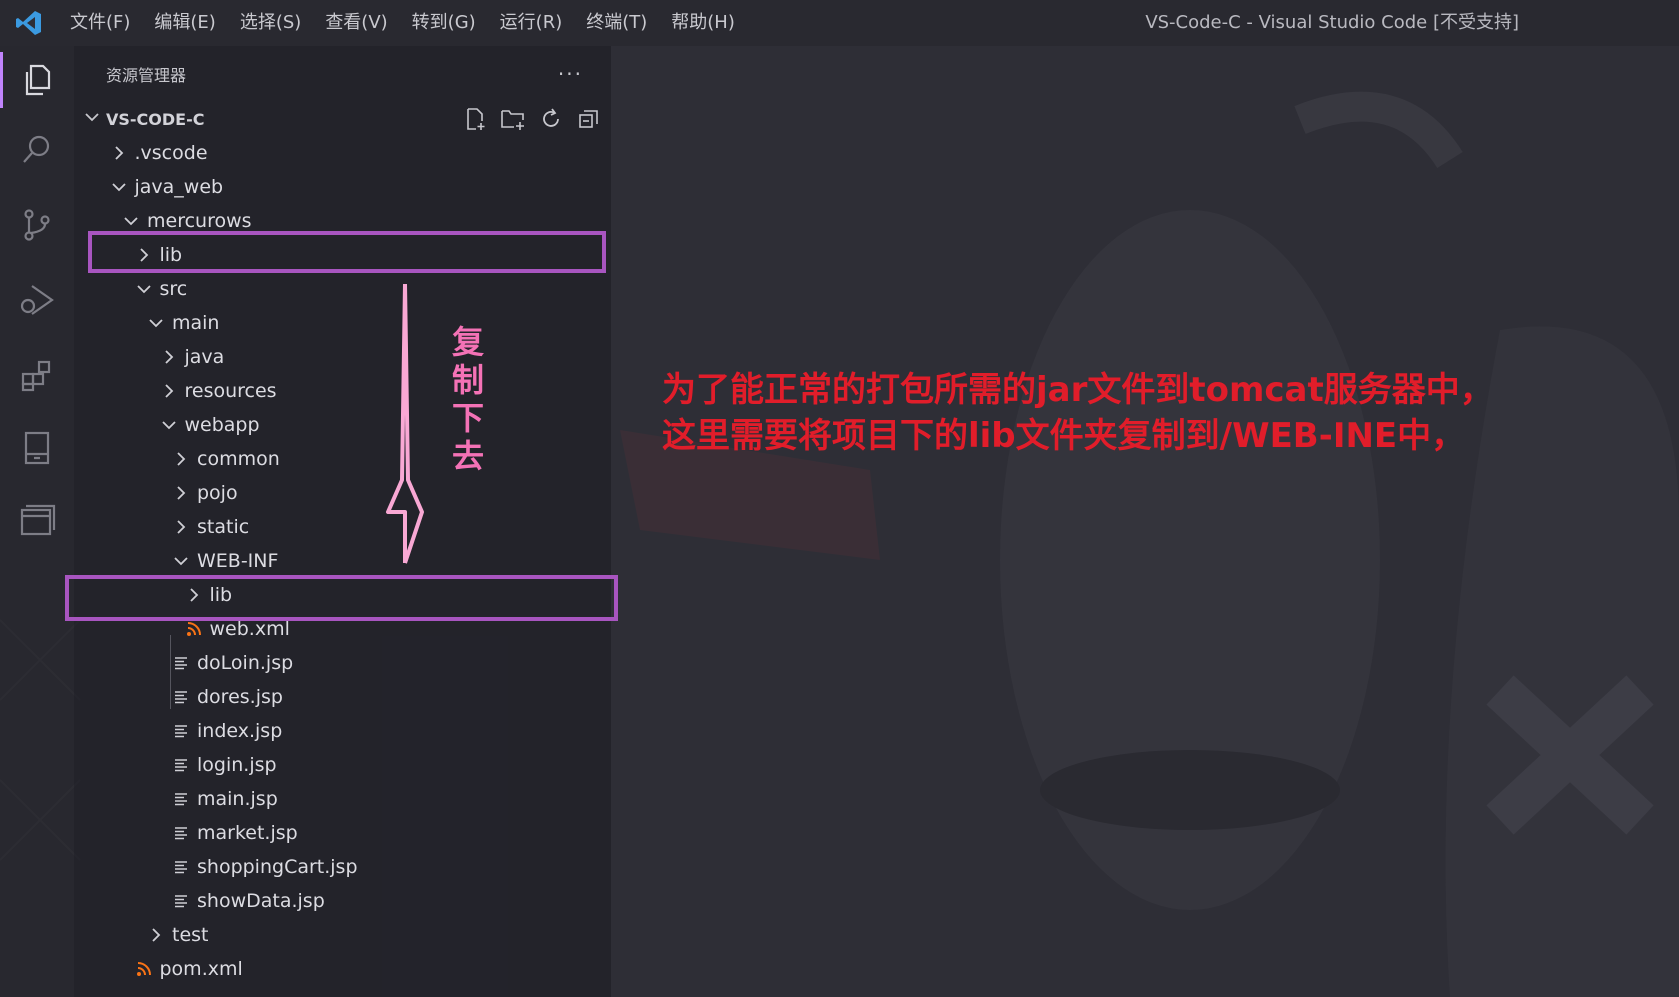 This screenshot has width=1679, height=997. What do you see at coordinates (240, 697) in the screenshot?
I see `tree-item-label: dores.jsp` at bounding box center [240, 697].